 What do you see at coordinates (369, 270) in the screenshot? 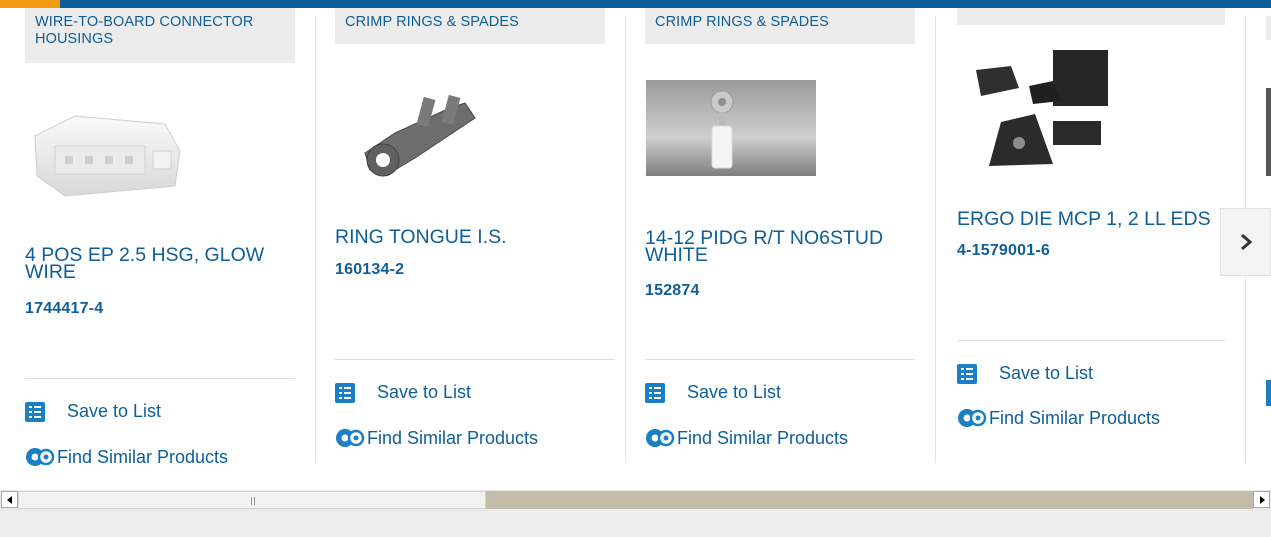
I see `part-number: 160134-2` at bounding box center [369, 270].